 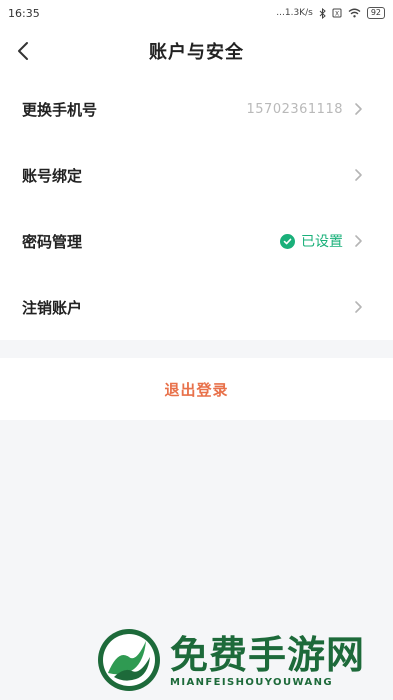 I want to click on row-right: 已设置, so click(x=321, y=241).